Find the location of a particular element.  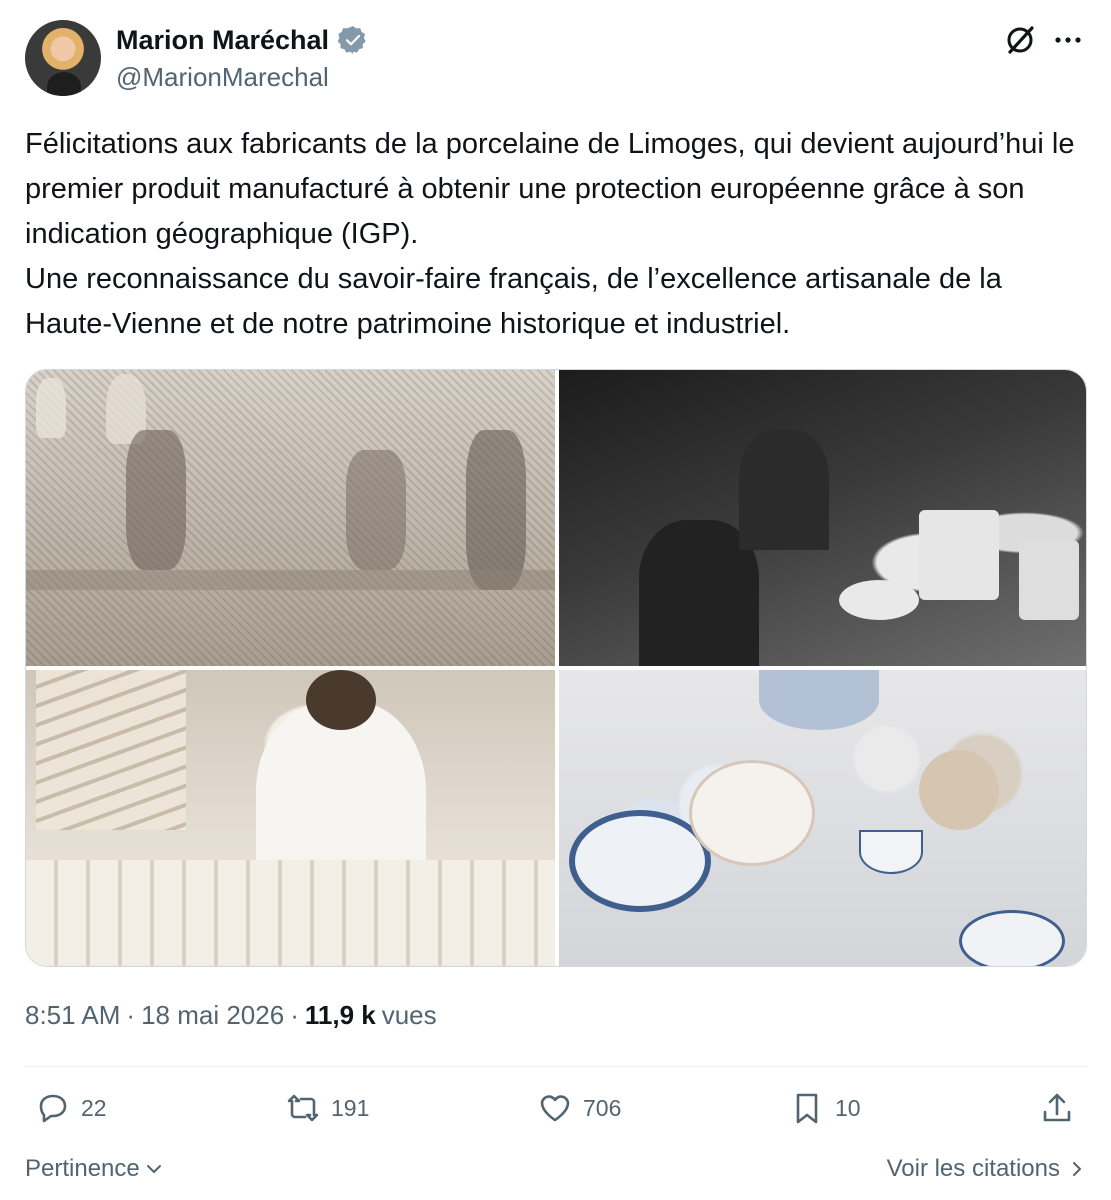

author-row: Marion Maréchal is located at coordinates (242, 40).